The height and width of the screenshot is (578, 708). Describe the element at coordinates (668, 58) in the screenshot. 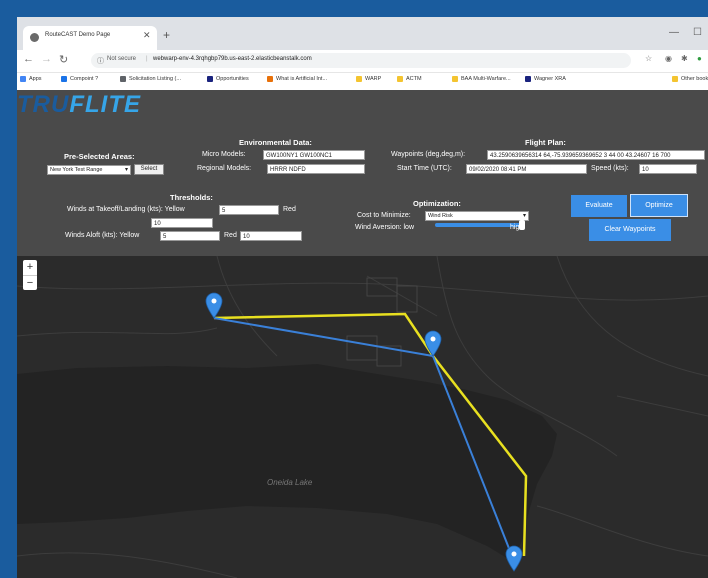

I see `extension-icon: ◉` at that location.